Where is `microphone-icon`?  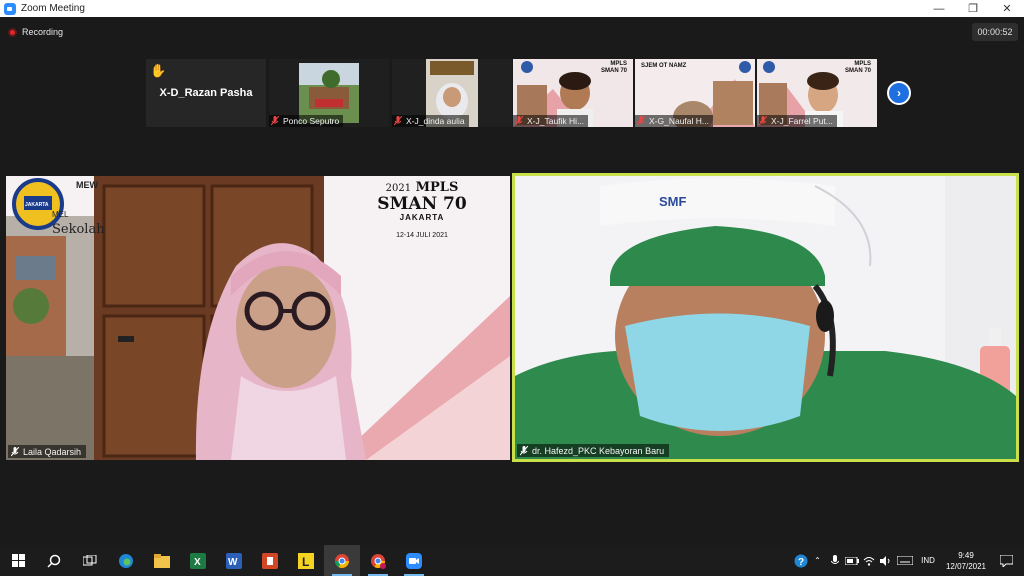 microphone-icon is located at coordinates (834, 560).